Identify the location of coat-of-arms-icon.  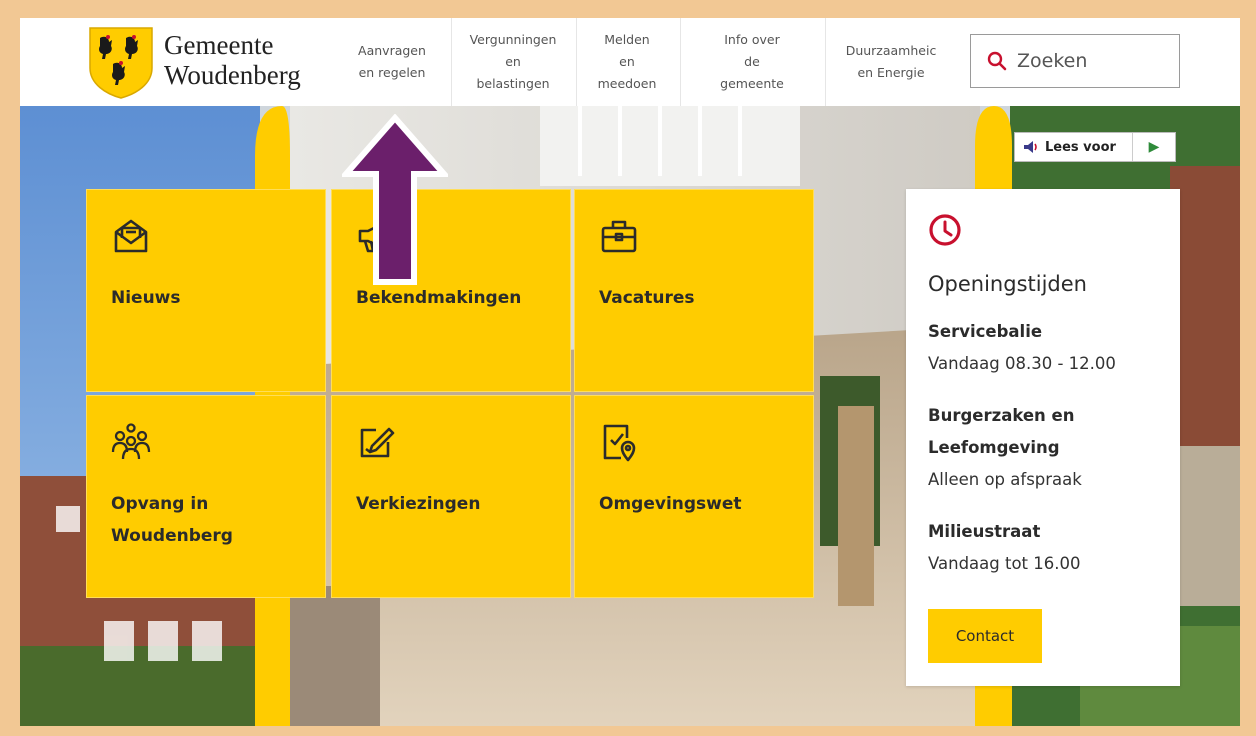
(121, 63).